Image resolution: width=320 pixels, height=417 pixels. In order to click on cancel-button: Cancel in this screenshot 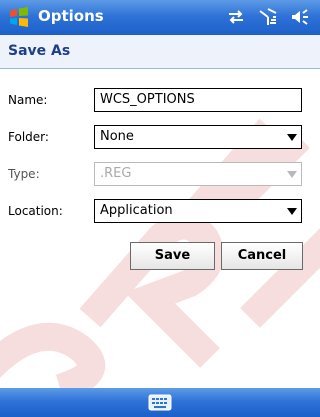, I will do `click(262, 256)`.